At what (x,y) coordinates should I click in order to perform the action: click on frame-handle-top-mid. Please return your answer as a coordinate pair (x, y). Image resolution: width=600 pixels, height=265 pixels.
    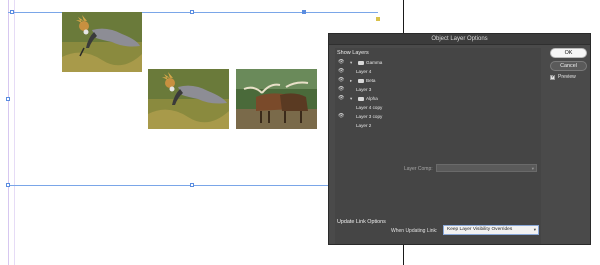
    Looking at the image, I should click on (192, 12).